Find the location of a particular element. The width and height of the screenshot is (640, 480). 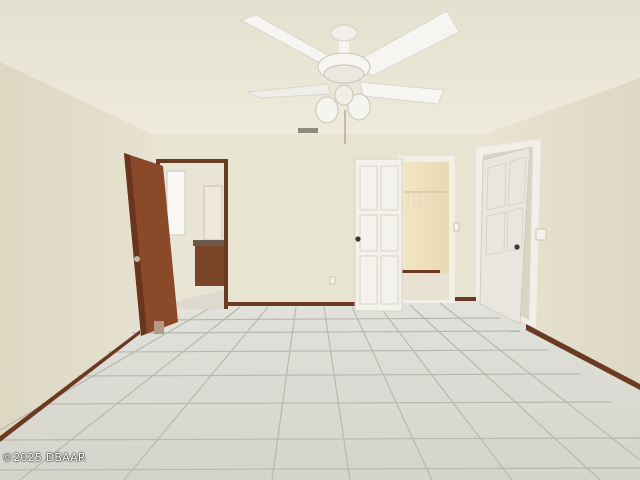

right-door-knob is located at coordinates (517, 247).